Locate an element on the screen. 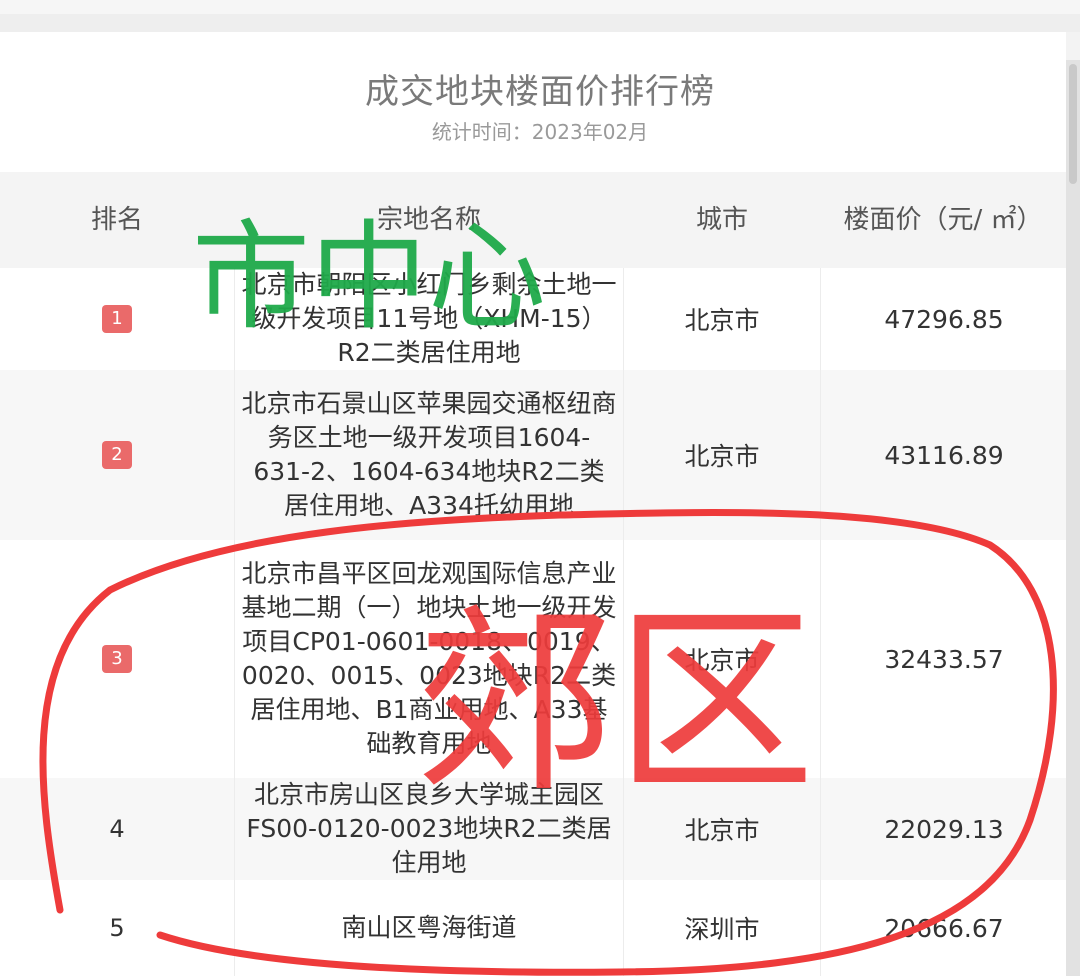  rank-cell: 4 is located at coordinates (117, 829).